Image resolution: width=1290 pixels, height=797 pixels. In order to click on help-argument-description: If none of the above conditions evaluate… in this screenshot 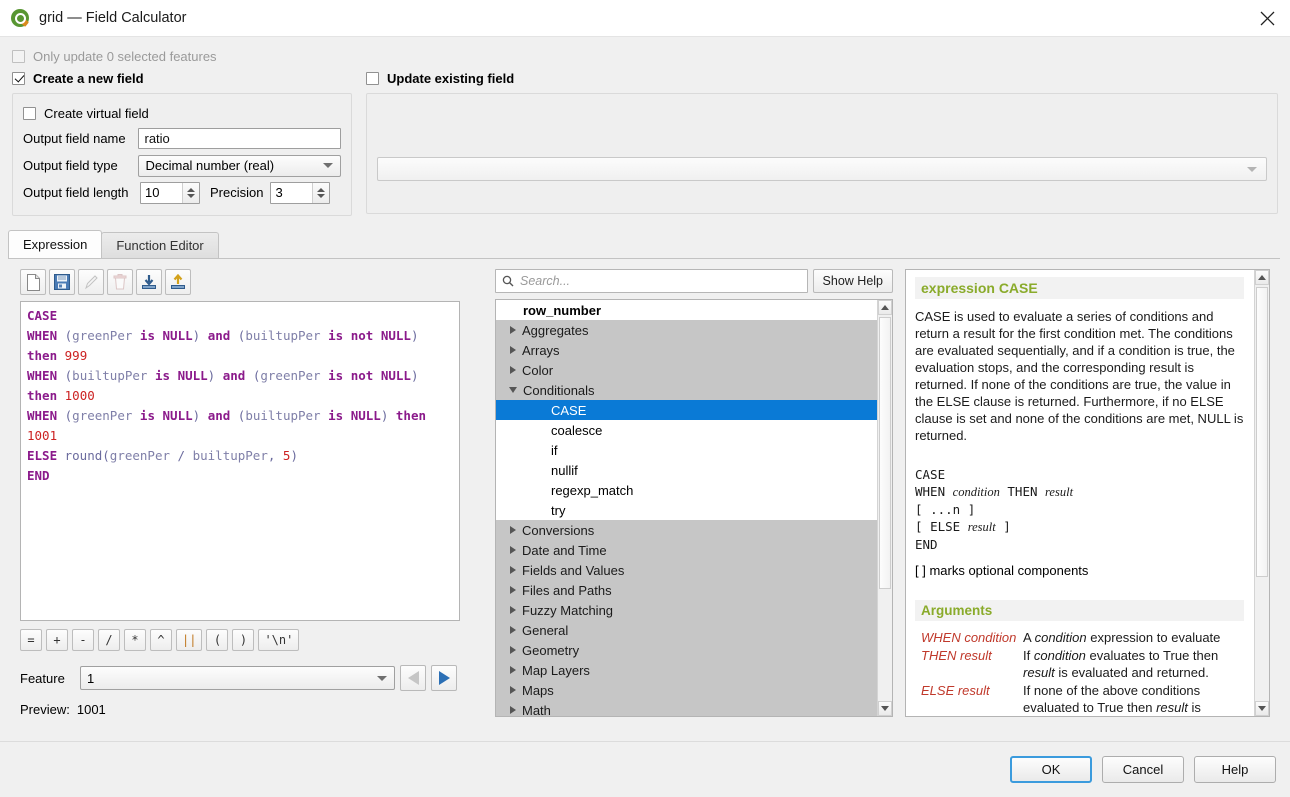, I will do `click(1112, 699)`.